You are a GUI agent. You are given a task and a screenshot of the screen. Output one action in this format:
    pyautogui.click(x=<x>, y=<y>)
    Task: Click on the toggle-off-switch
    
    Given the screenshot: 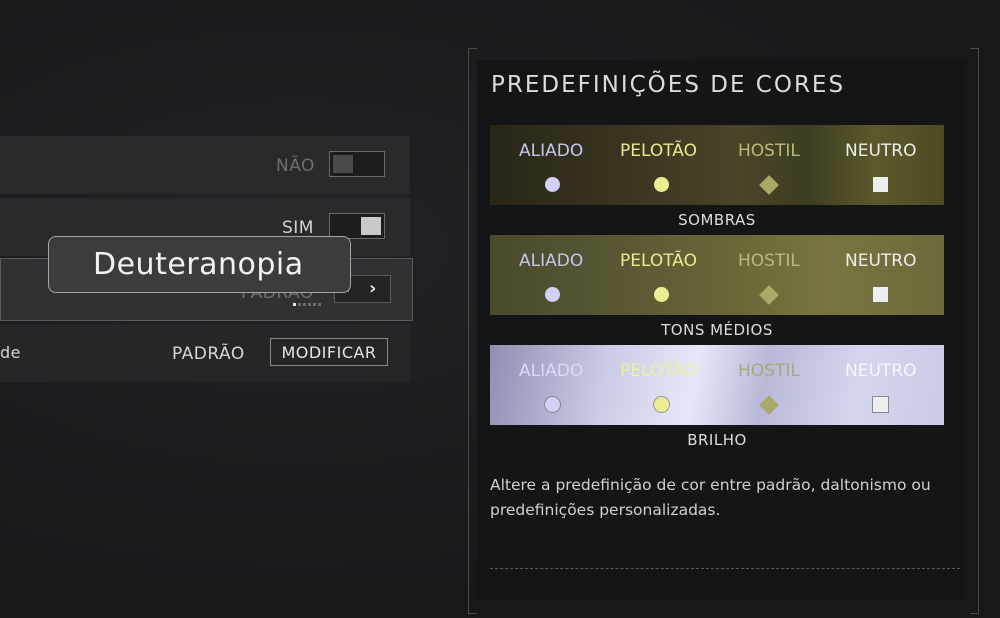 What is the action you would take?
    pyautogui.click(x=357, y=164)
    